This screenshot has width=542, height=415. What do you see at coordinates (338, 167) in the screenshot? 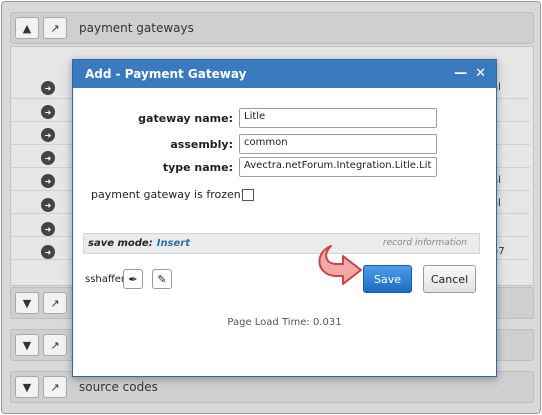
I see `type-name-input: Avectra.netForum.Integration.Litle.Lit` at bounding box center [338, 167].